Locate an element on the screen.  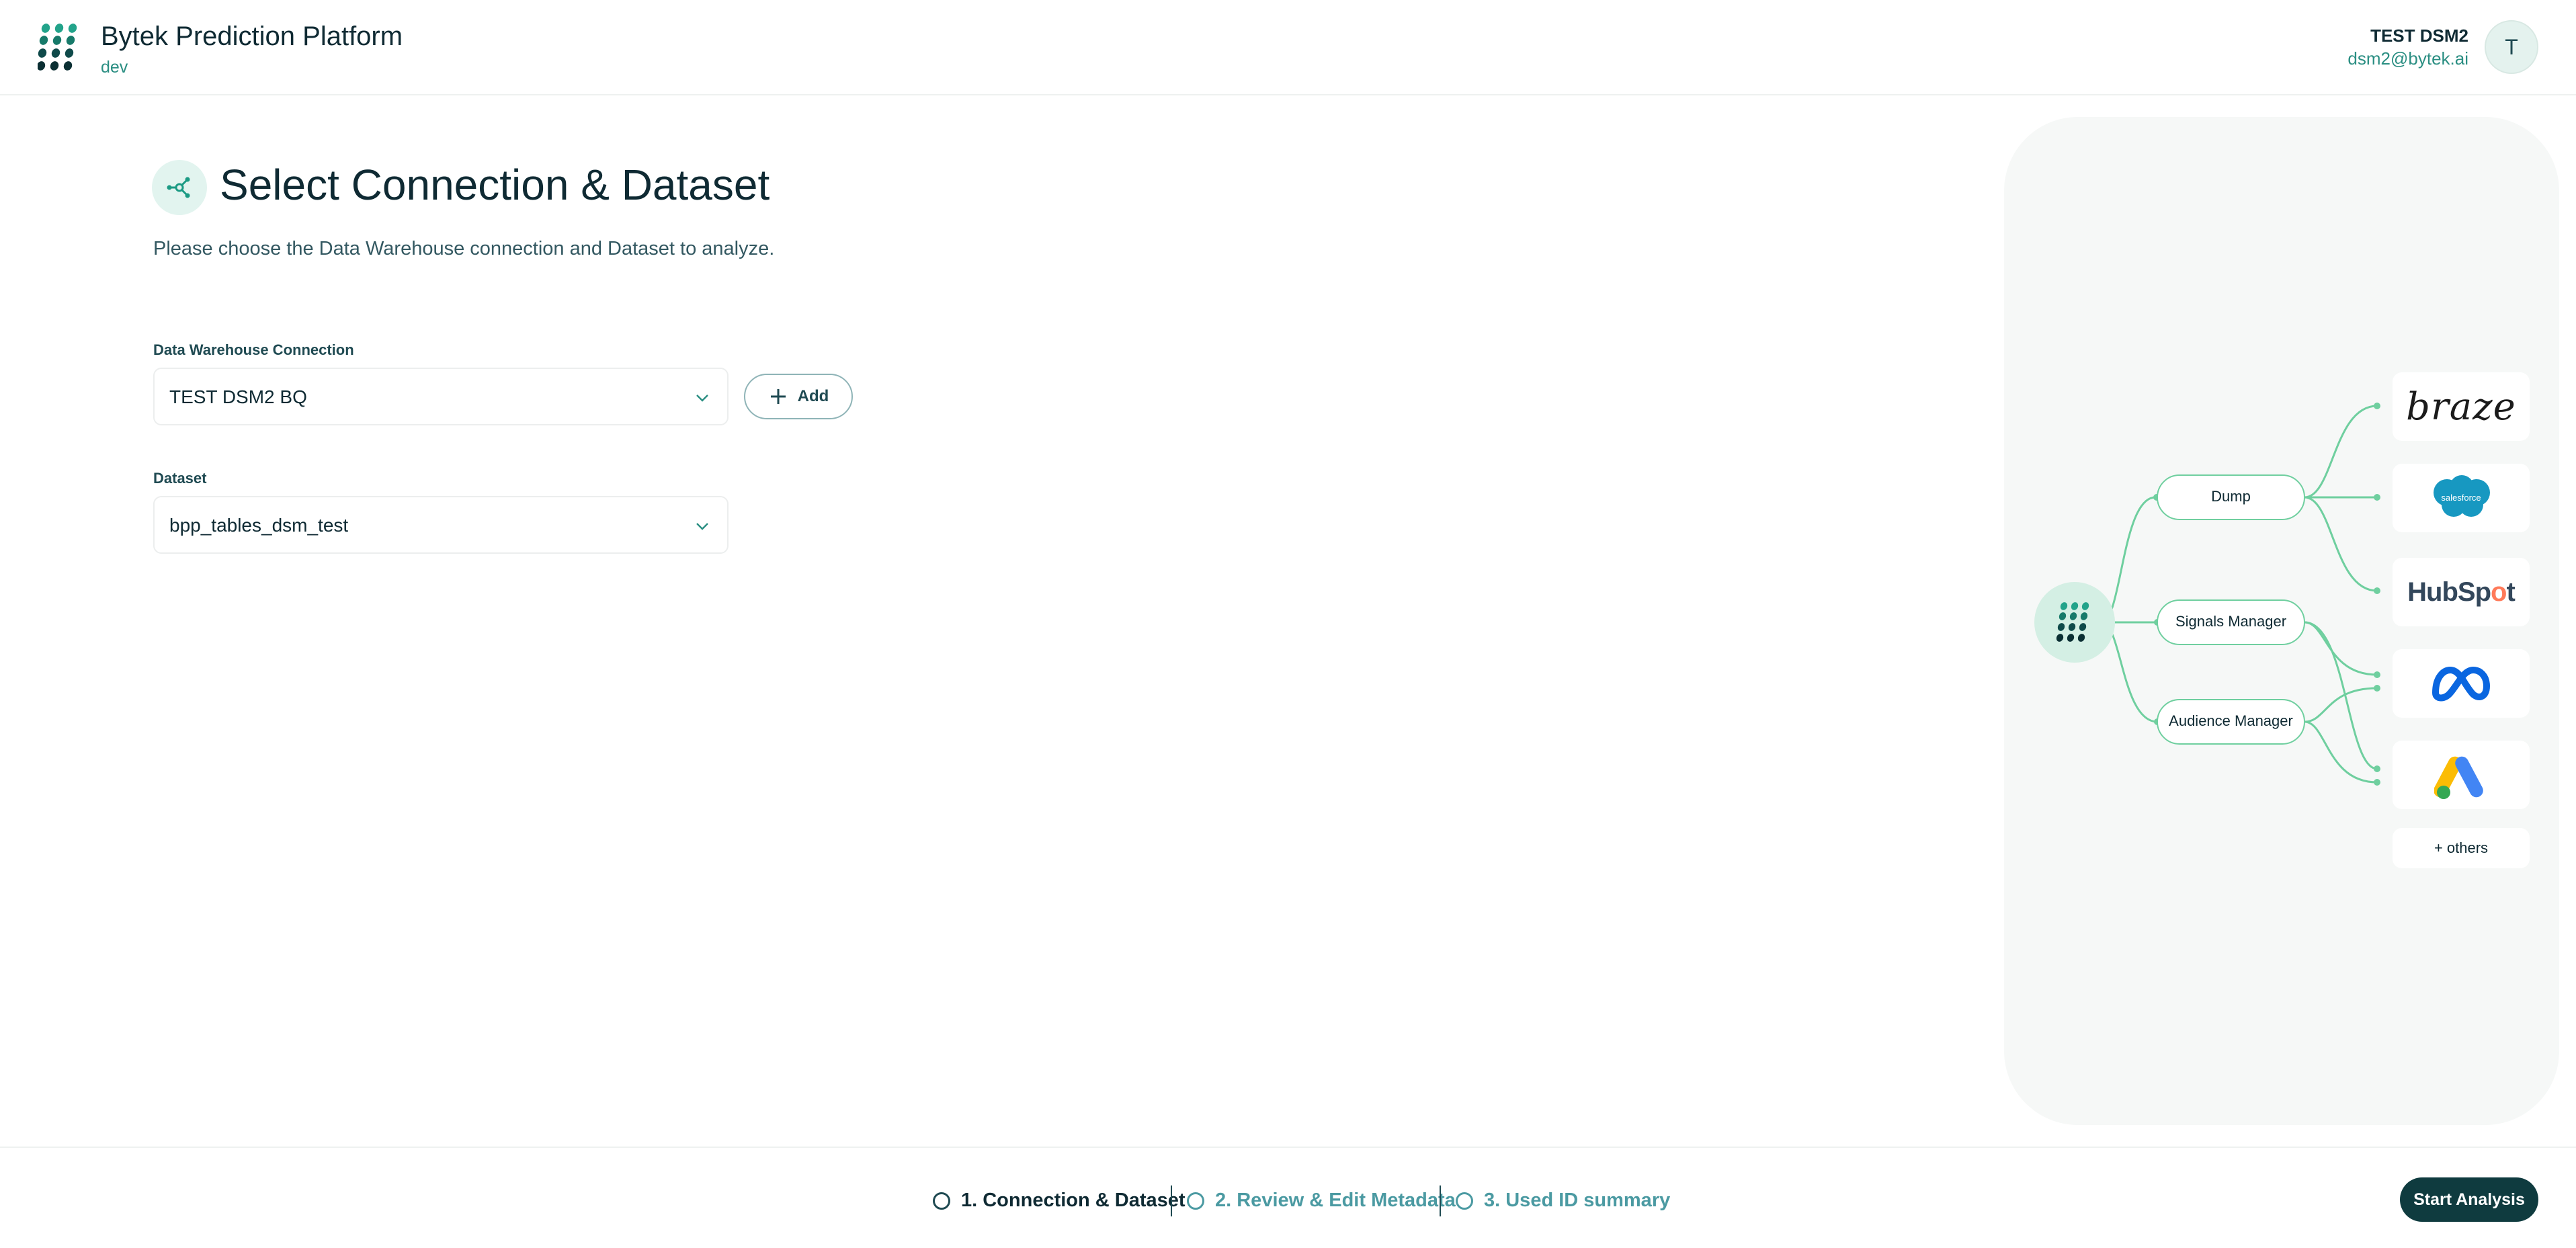
add-connection-button: Add is located at coordinates (798, 396).